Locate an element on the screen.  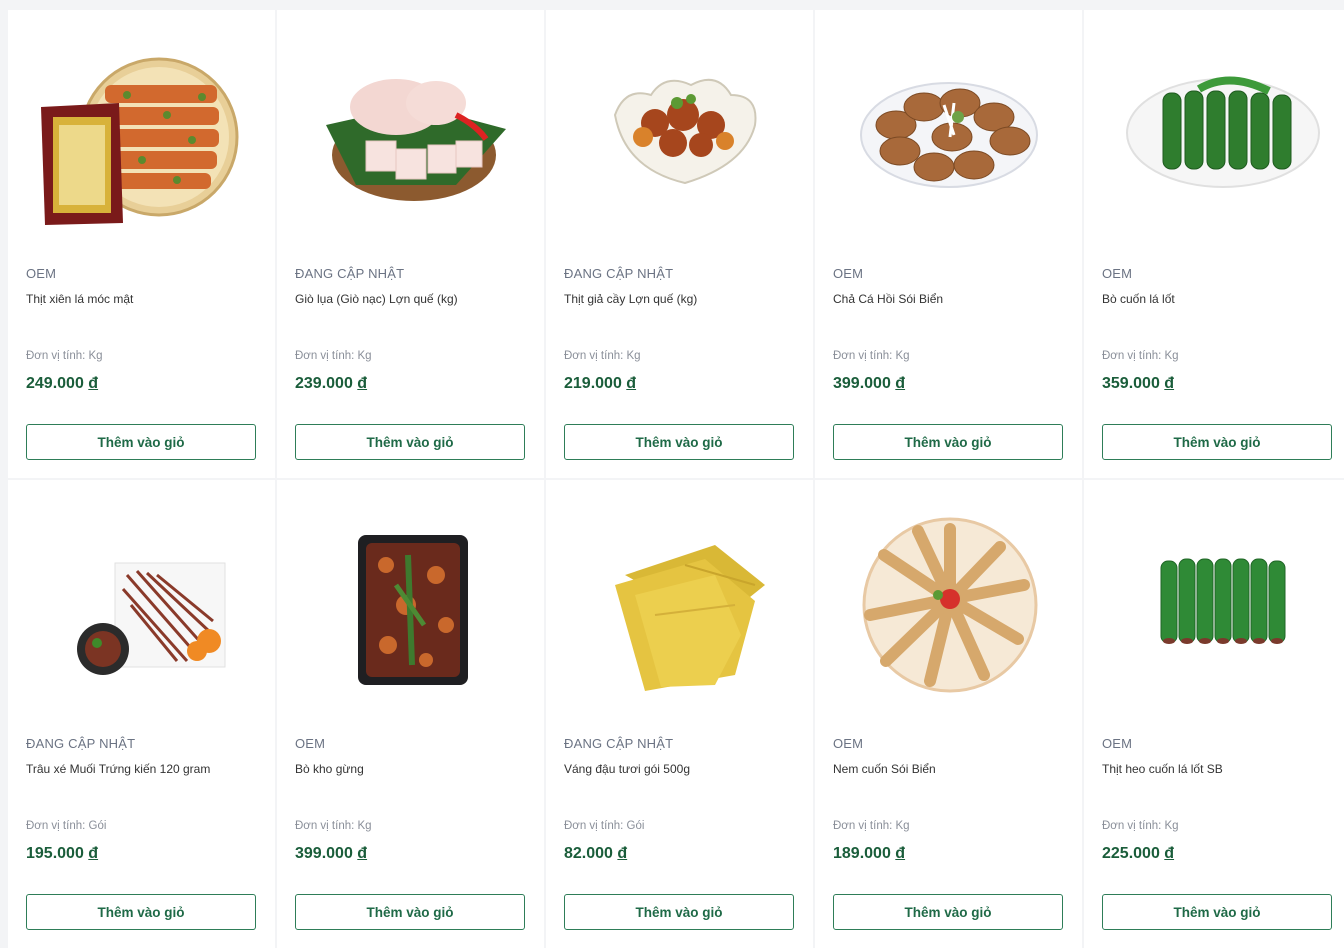
price-value: 219.000 is located at coordinates (593, 383).